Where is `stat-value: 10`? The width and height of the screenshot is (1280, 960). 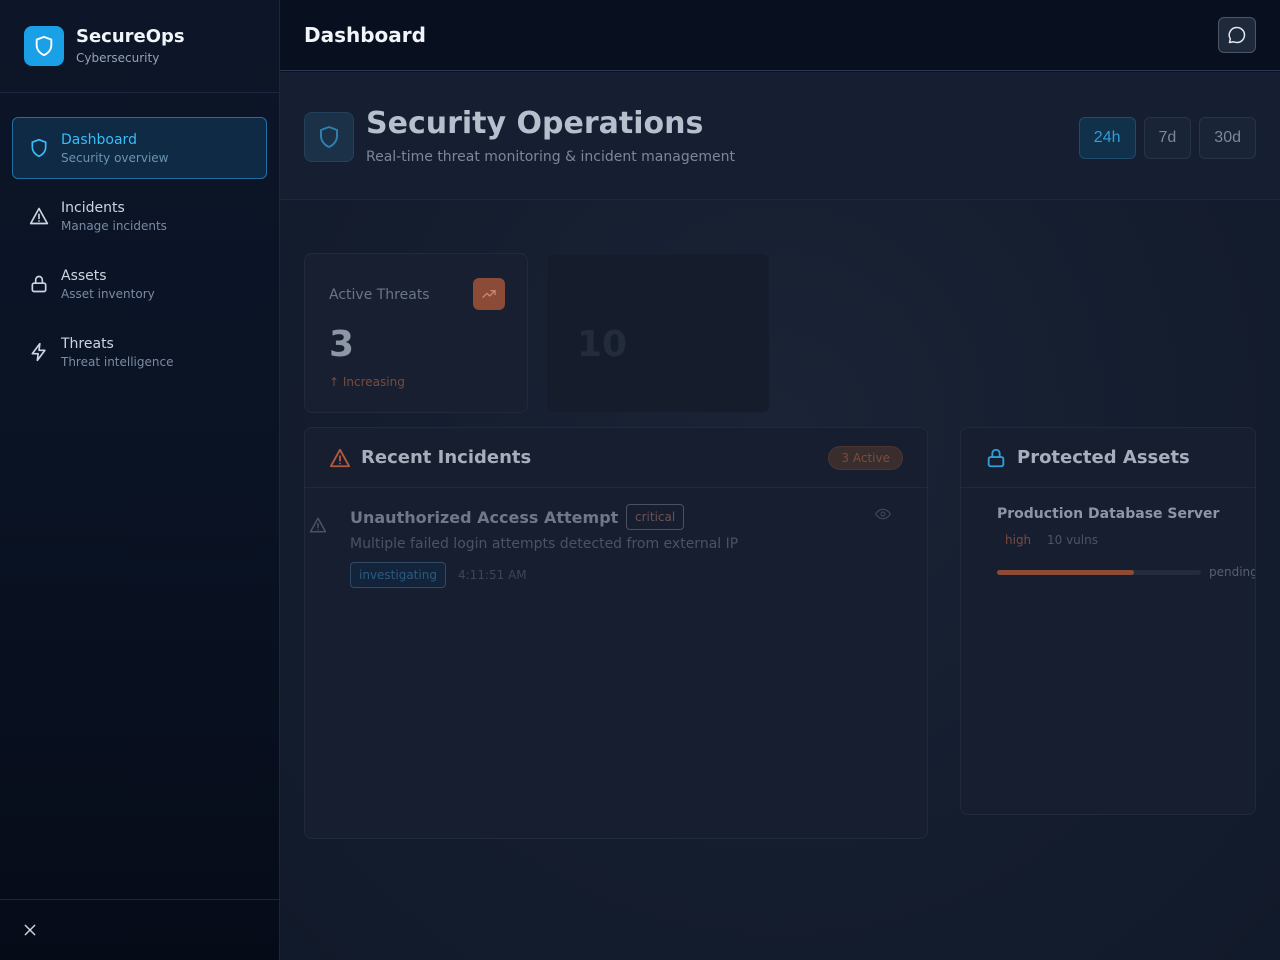
stat-value: 10 is located at coordinates (602, 344).